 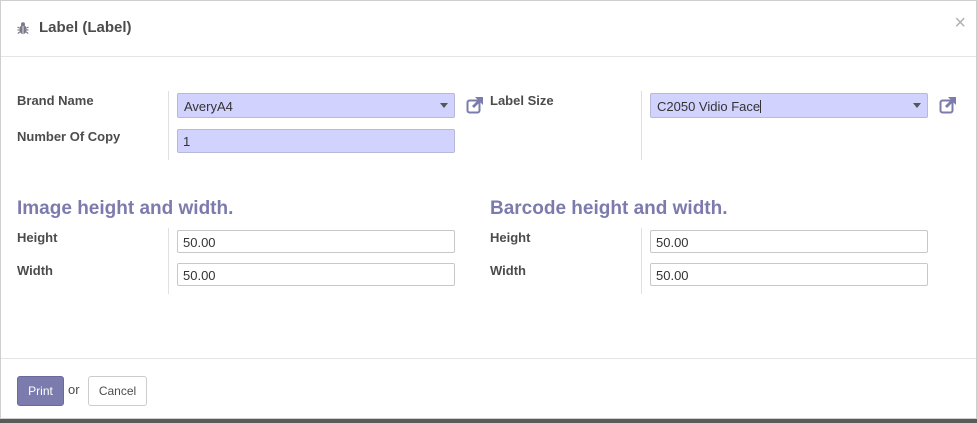 What do you see at coordinates (199, 275) in the screenshot?
I see `image-width-value: 50.00` at bounding box center [199, 275].